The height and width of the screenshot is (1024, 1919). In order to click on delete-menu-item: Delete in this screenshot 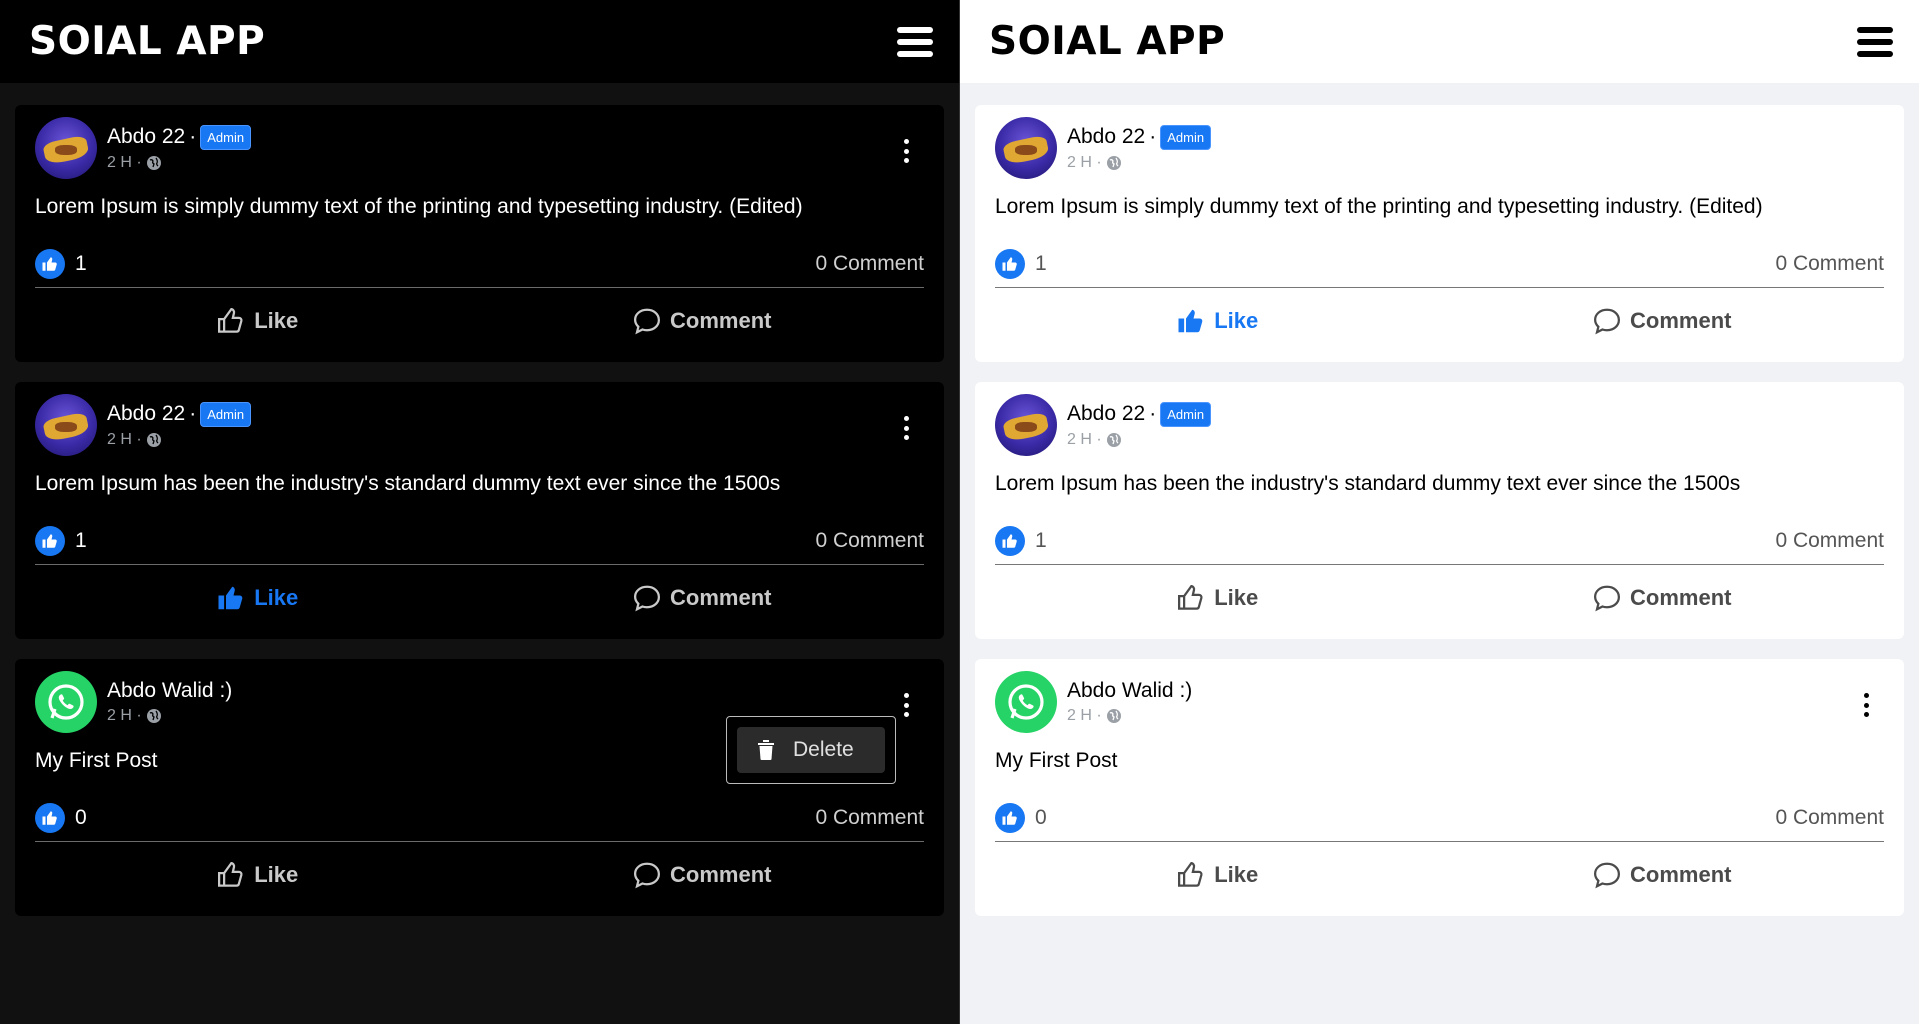, I will do `click(811, 750)`.